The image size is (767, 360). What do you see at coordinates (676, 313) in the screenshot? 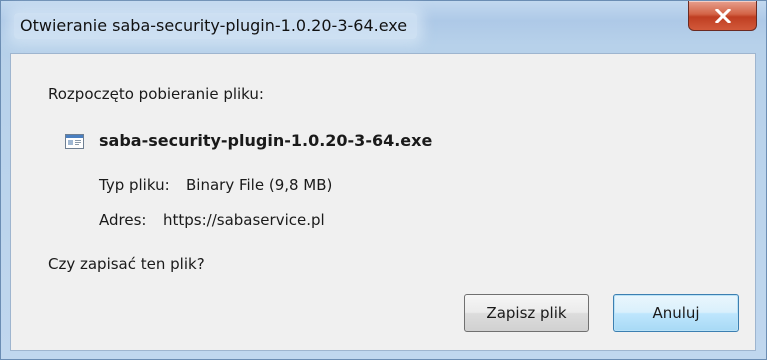
I see `cancel-button: Anuluj` at bounding box center [676, 313].